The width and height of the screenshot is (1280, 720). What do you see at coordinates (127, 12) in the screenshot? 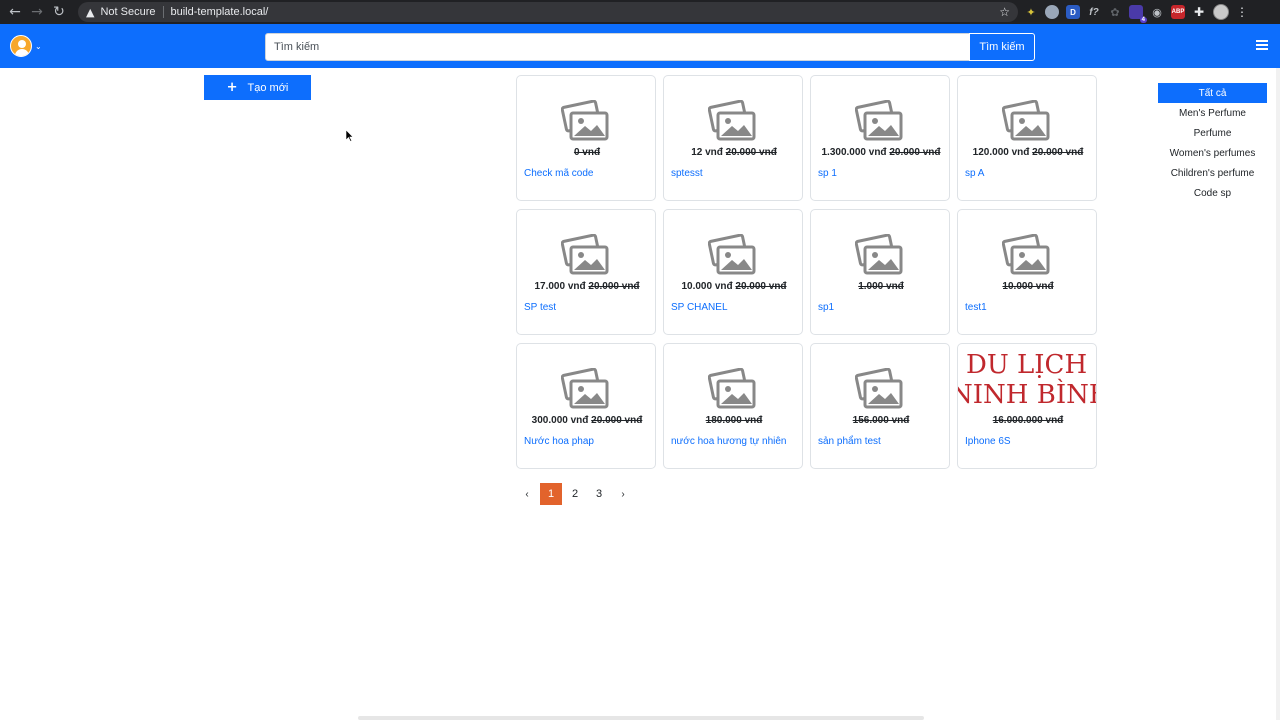
I see `security-label: Not Secure` at bounding box center [127, 12].